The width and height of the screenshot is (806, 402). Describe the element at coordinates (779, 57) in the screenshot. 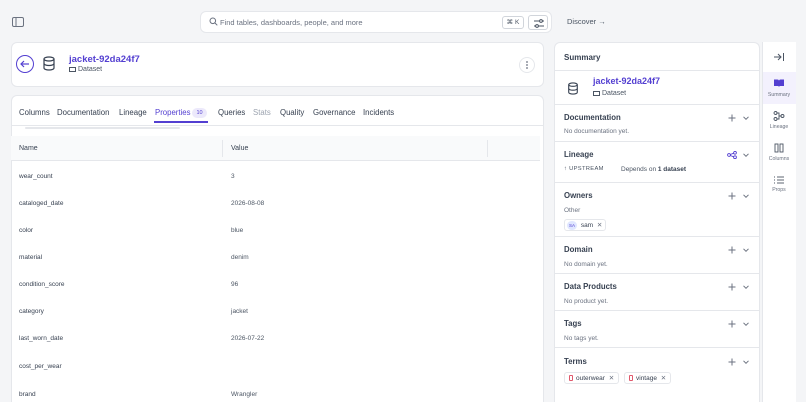

I see `collapse-panel-icon` at that location.